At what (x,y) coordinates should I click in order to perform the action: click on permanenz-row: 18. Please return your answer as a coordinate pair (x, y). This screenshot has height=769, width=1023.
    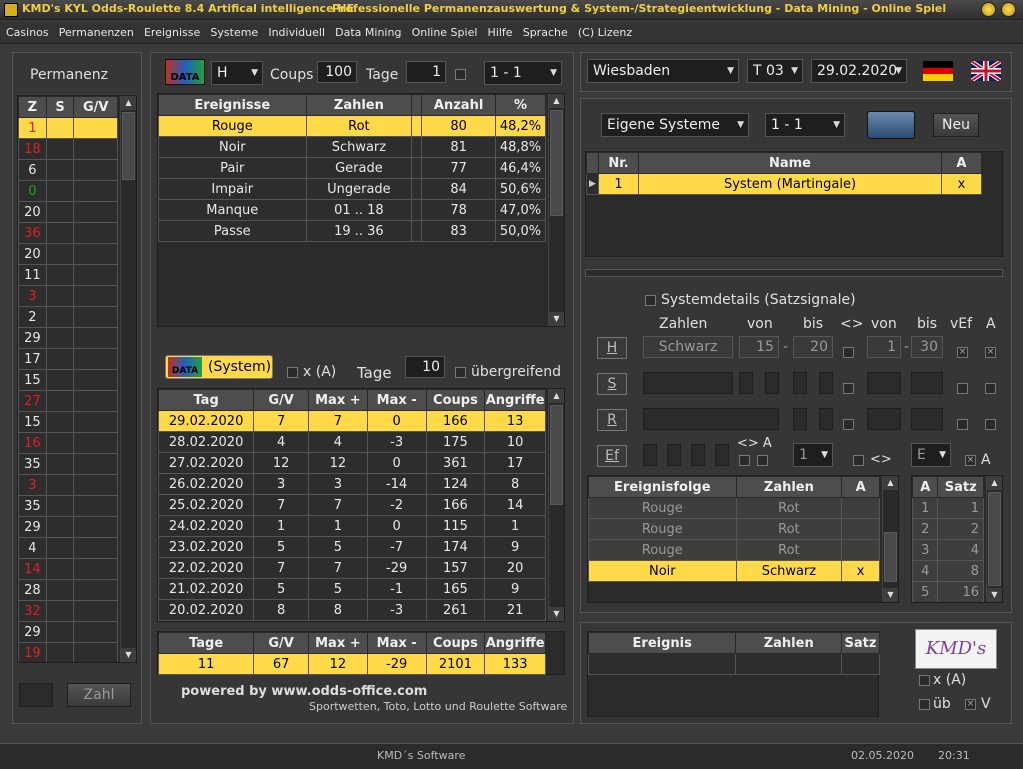
    Looking at the image, I should click on (68, 149).